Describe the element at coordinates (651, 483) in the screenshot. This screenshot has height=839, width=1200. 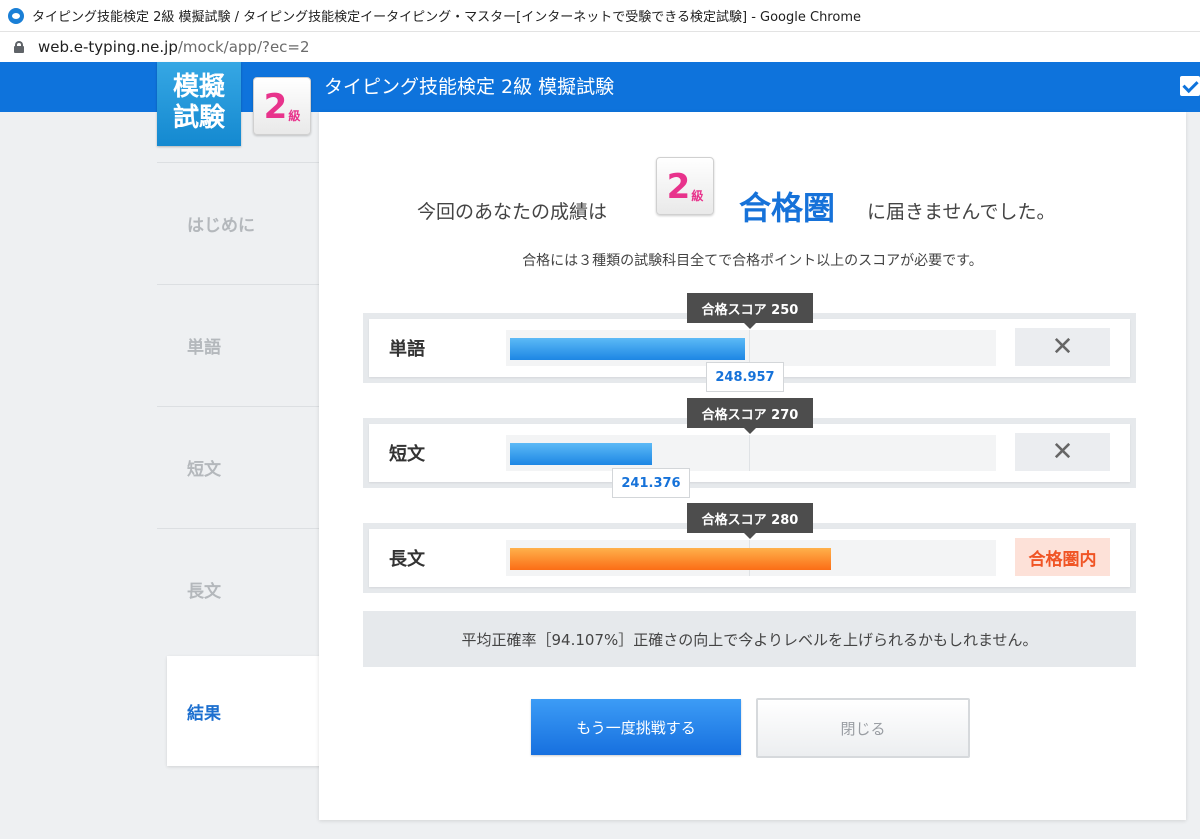
I see `user-score-tag: 241.376` at that location.